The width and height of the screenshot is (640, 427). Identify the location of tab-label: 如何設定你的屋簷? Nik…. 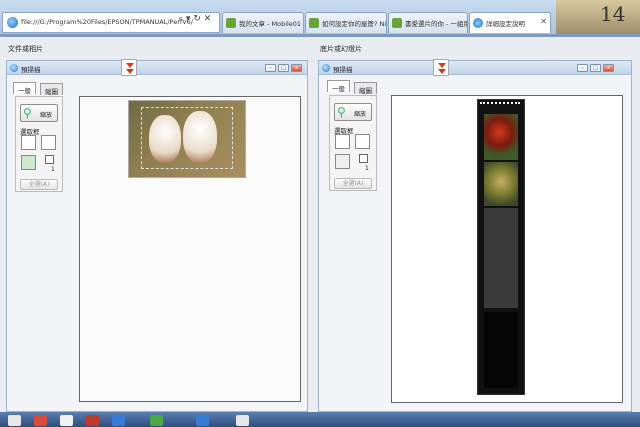
(354, 24).